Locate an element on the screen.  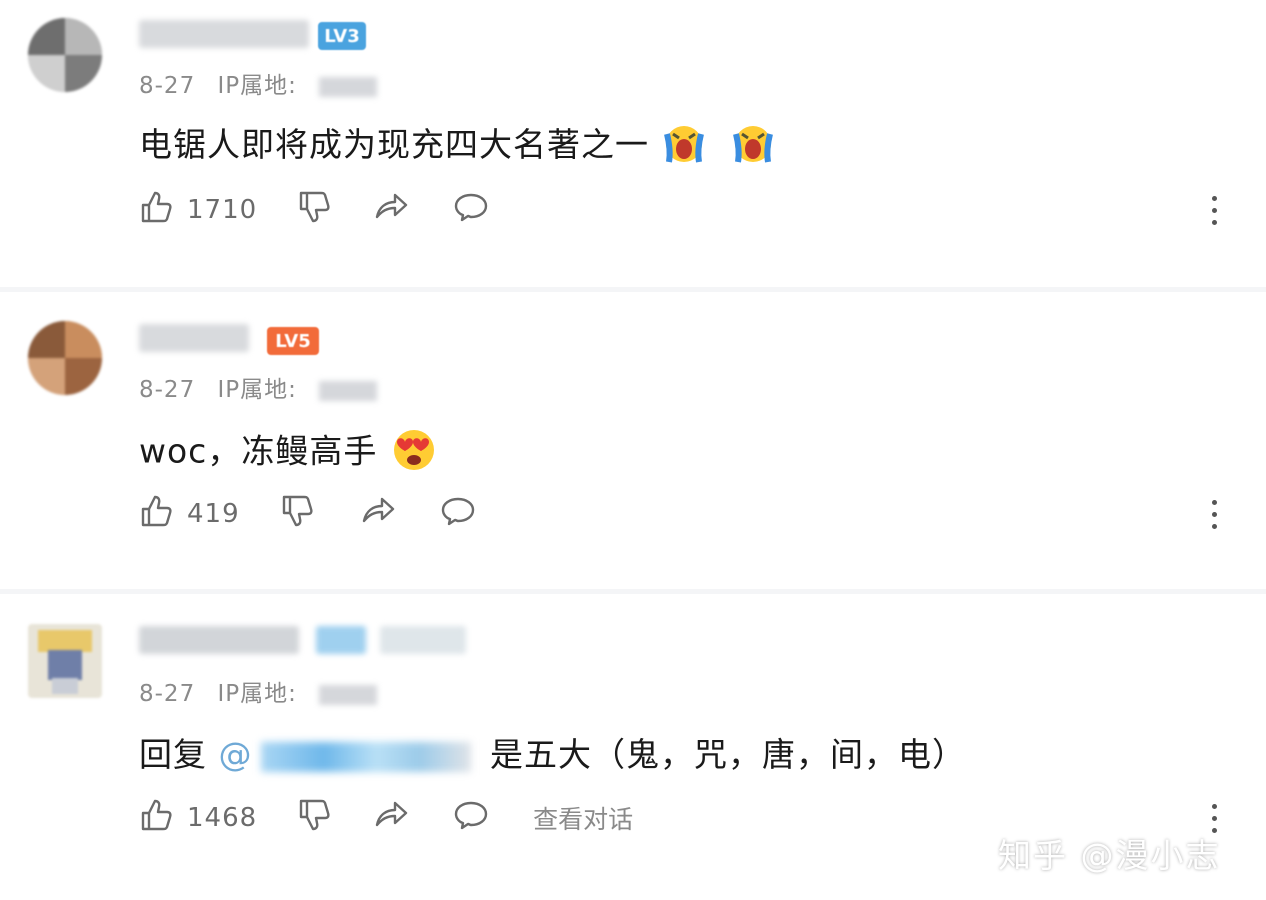
mention-username-blurred is located at coordinates (365, 756).